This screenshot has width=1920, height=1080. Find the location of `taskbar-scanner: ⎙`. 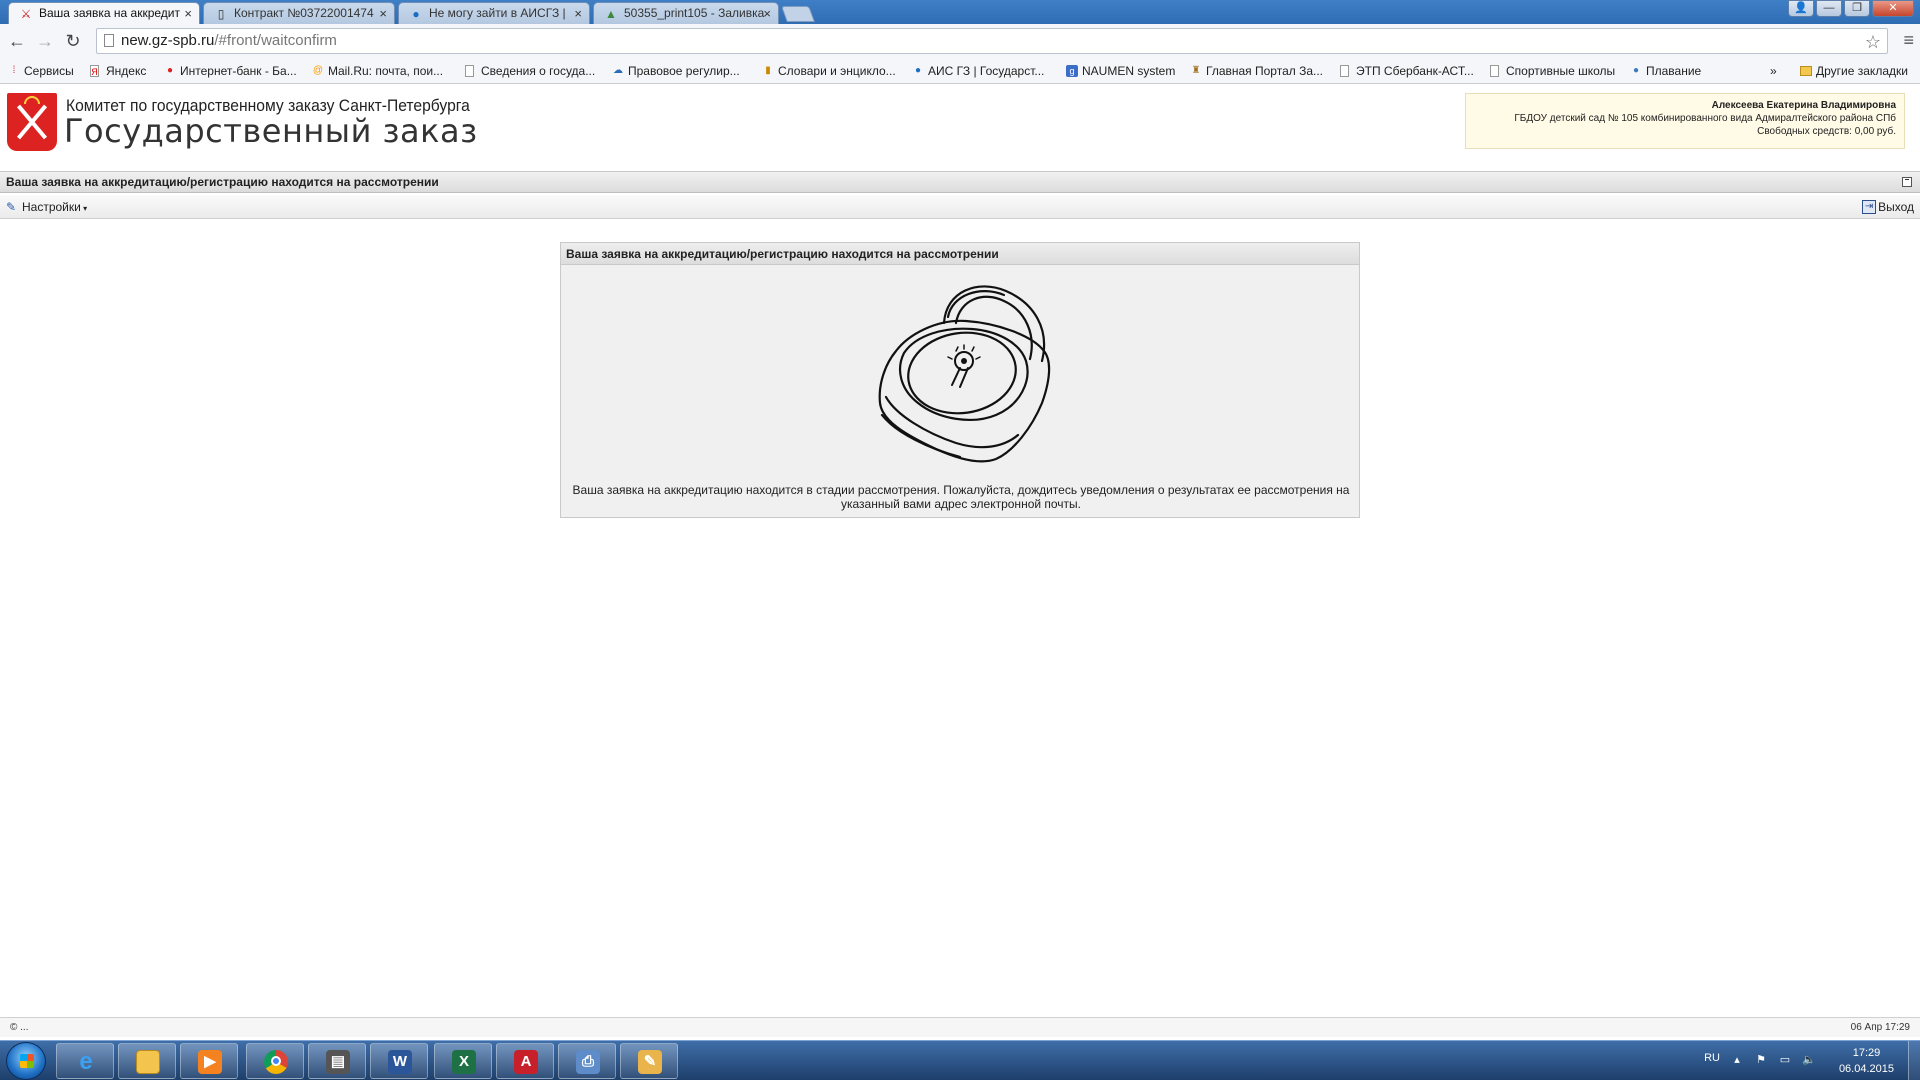

taskbar-scanner: ⎙ is located at coordinates (587, 1061).